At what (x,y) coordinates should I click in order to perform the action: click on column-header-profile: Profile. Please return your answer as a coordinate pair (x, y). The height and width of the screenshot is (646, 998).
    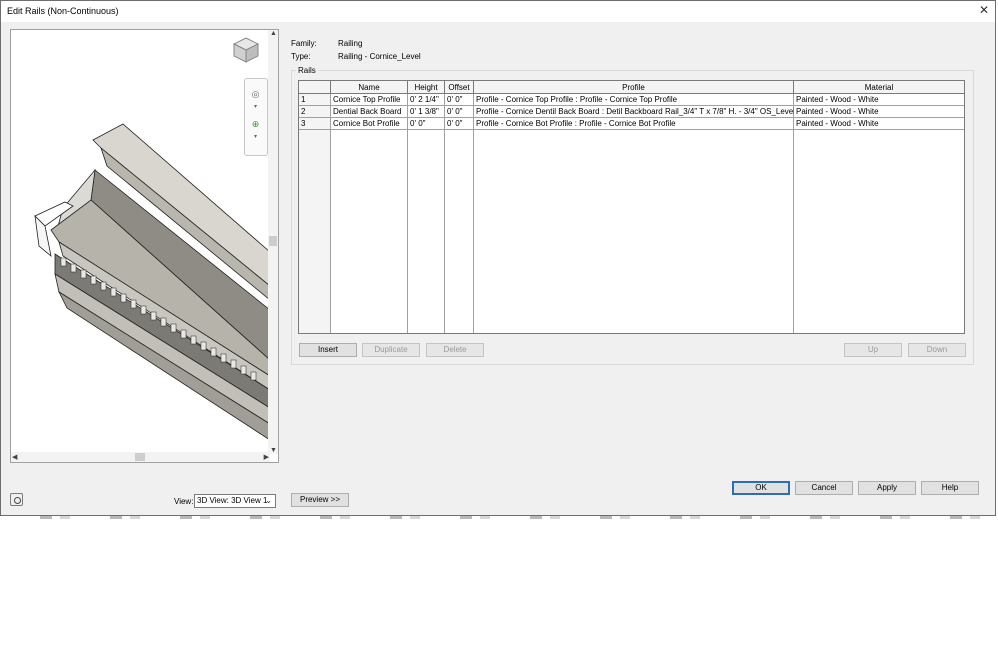
    Looking at the image, I should click on (634, 87).